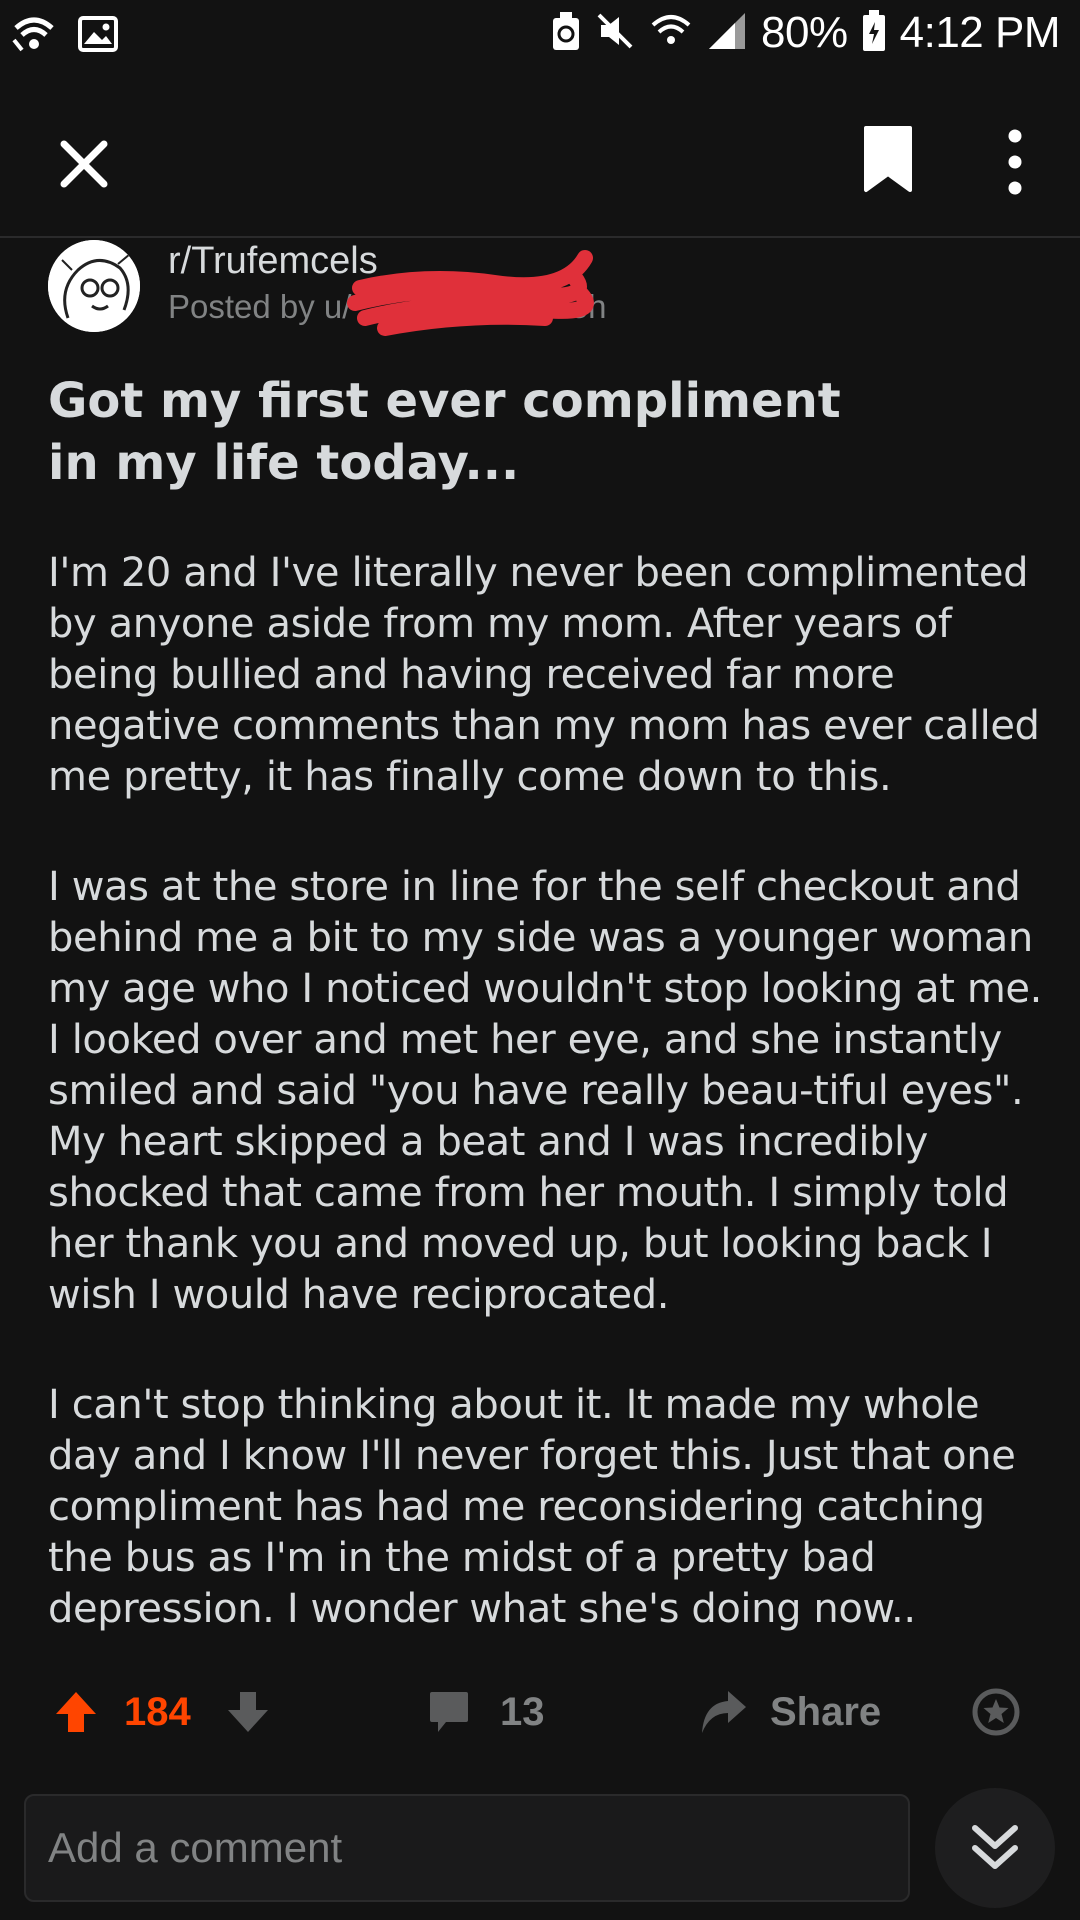 This screenshot has width=1080, height=1920. Describe the element at coordinates (98, 36) in the screenshot. I see `image-icon` at that location.